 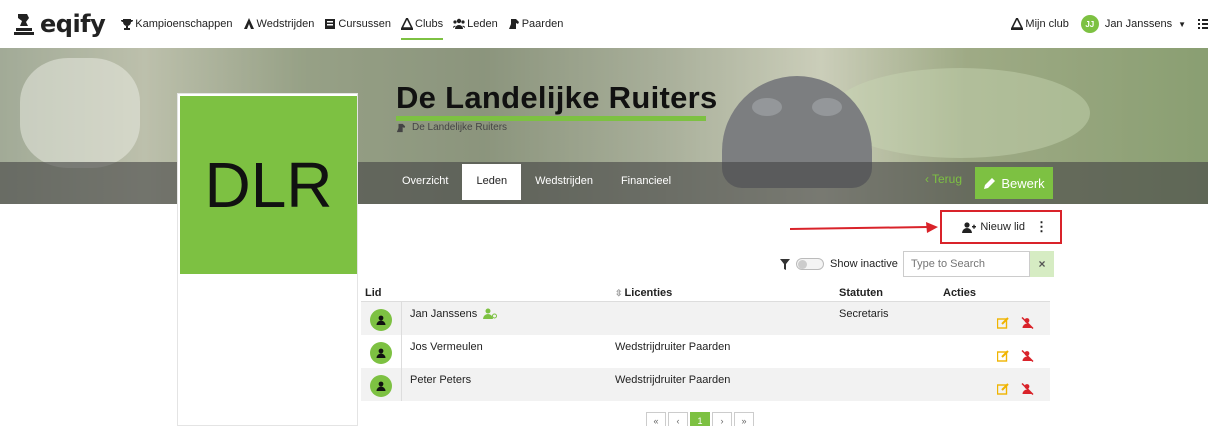 What do you see at coordinates (656, 419) in the screenshot?
I see `first-page-button: «` at bounding box center [656, 419].